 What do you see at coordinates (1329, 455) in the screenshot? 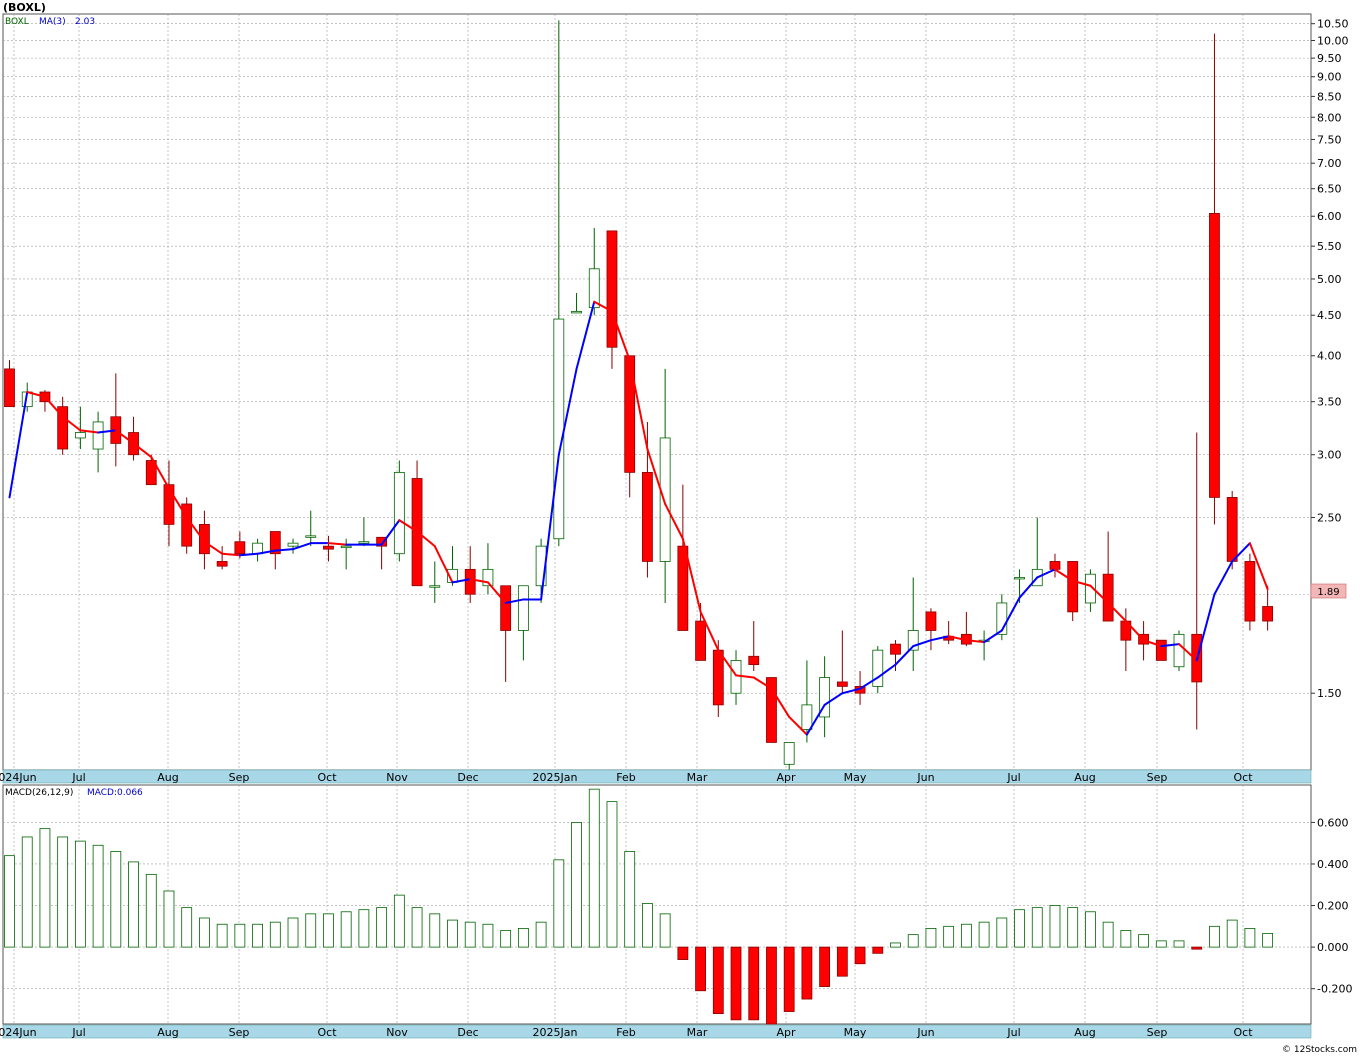
I see `price-tick-label: 3.00` at bounding box center [1329, 455].